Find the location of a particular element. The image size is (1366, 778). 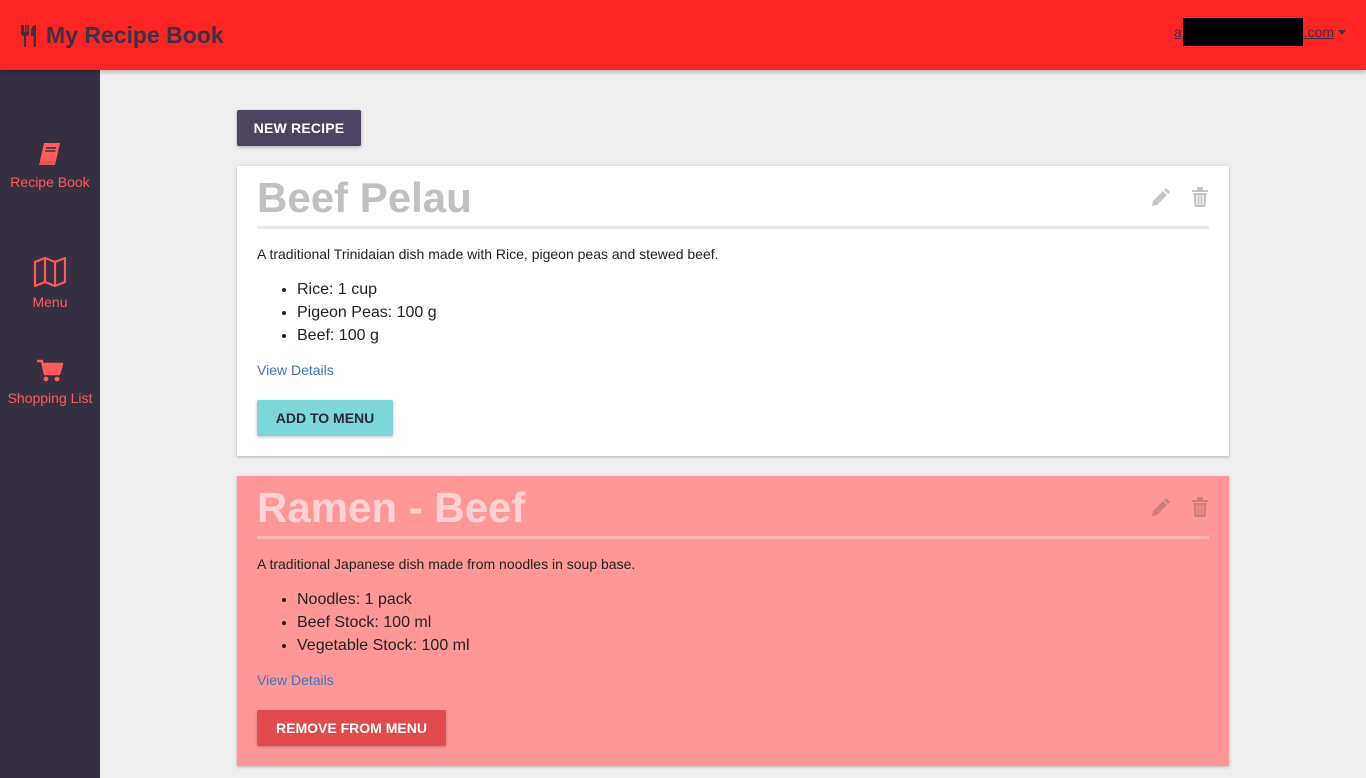

sidebar-item-recipe-book: Recipe Book is located at coordinates (50, 166).